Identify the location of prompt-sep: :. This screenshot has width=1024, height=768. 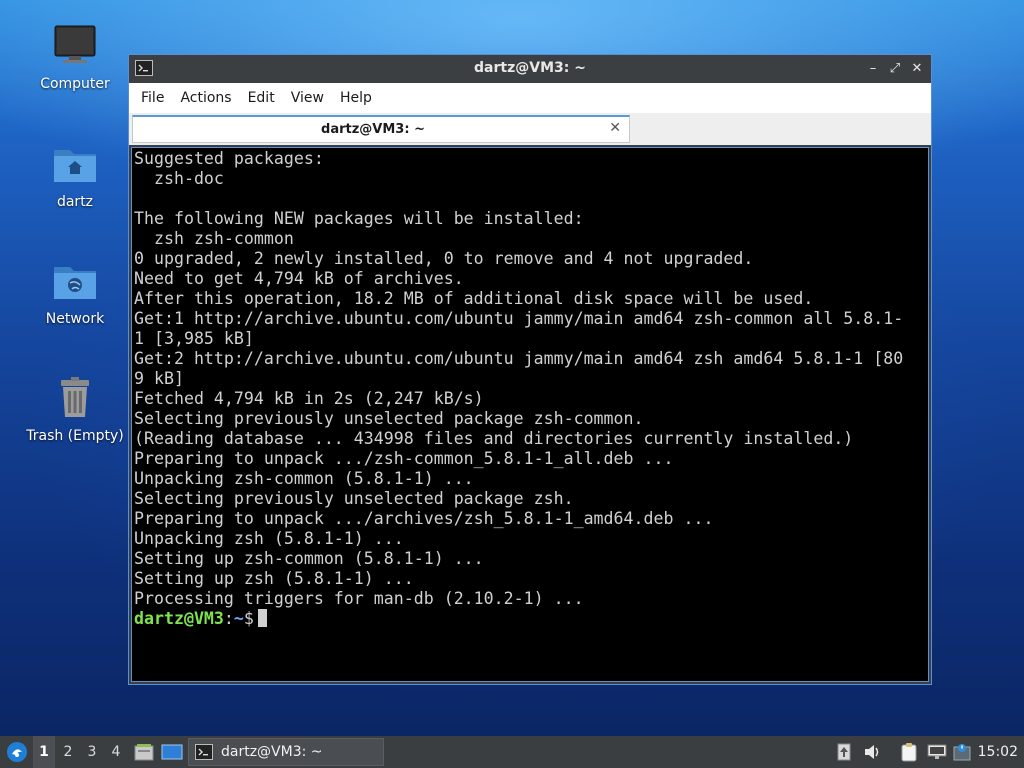
(228, 618).